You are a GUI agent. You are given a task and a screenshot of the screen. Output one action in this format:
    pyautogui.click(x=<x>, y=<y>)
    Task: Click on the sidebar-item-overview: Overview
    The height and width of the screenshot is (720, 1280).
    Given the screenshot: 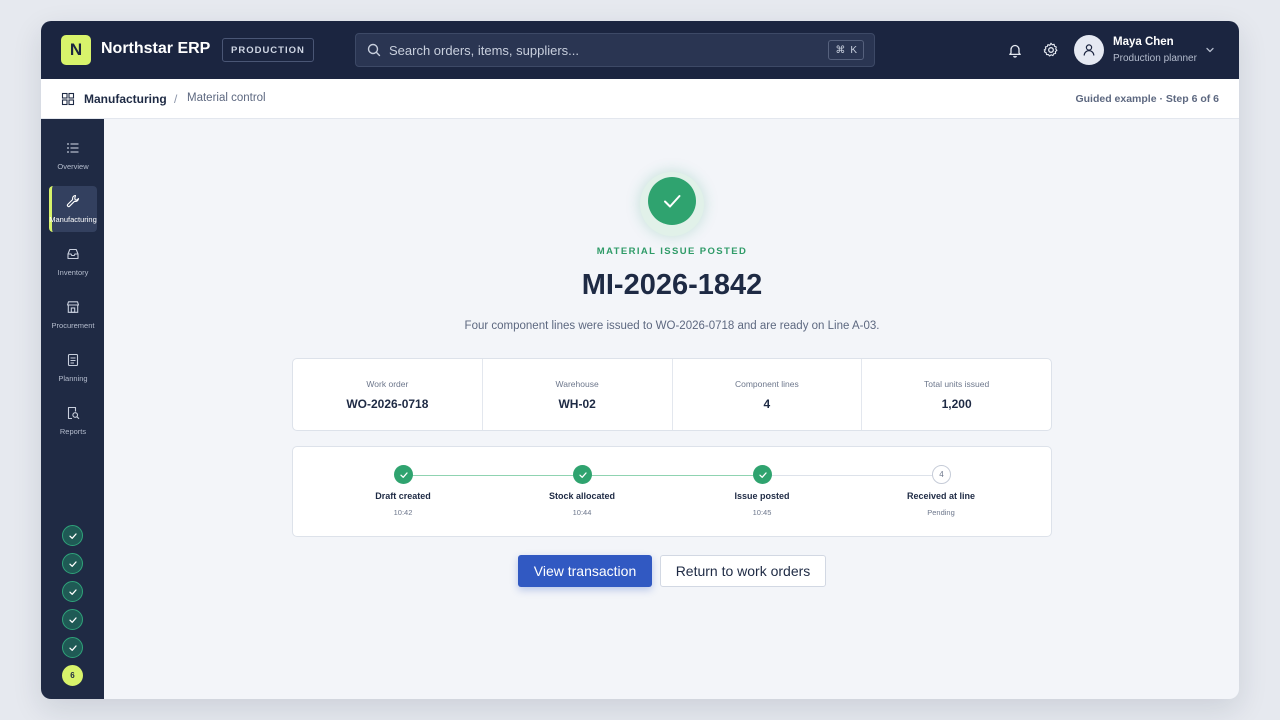 What is the action you would take?
    pyautogui.click(x=73, y=156)
    